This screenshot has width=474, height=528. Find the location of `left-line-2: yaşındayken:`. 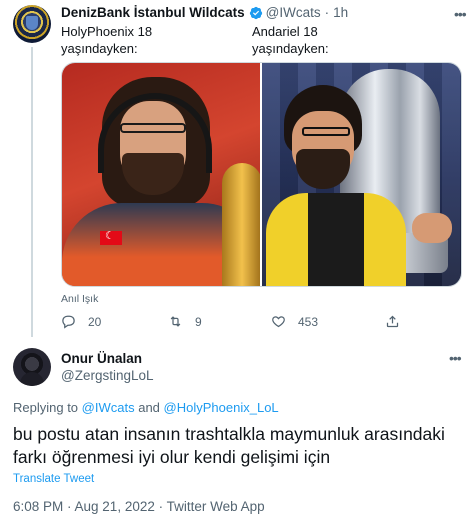

left-line-2: yaşındayken: is located at coordinates (99, 48).